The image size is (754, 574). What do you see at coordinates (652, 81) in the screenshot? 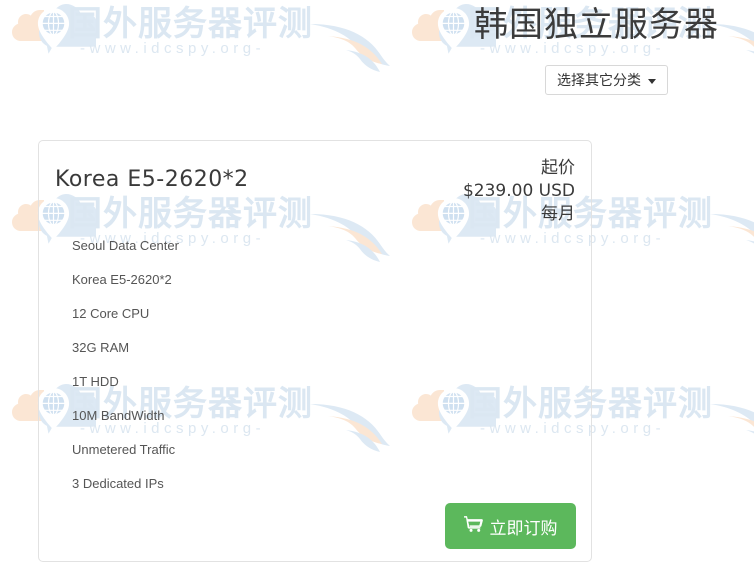
I see `chevron-down-icon` at bounding box center [652, 81].